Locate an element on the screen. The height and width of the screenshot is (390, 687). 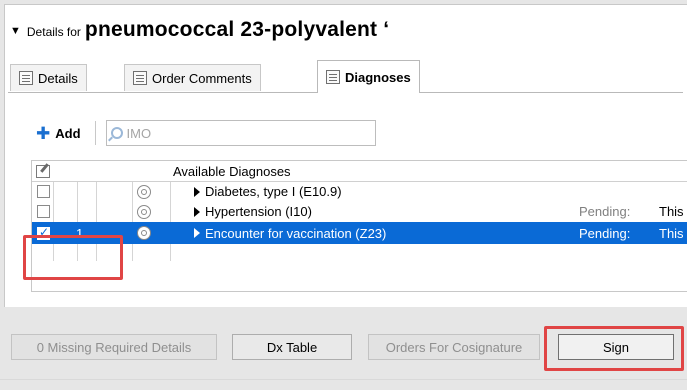
tab-diagnoses-label: Diagnoses is located at coordinates (378, 77).